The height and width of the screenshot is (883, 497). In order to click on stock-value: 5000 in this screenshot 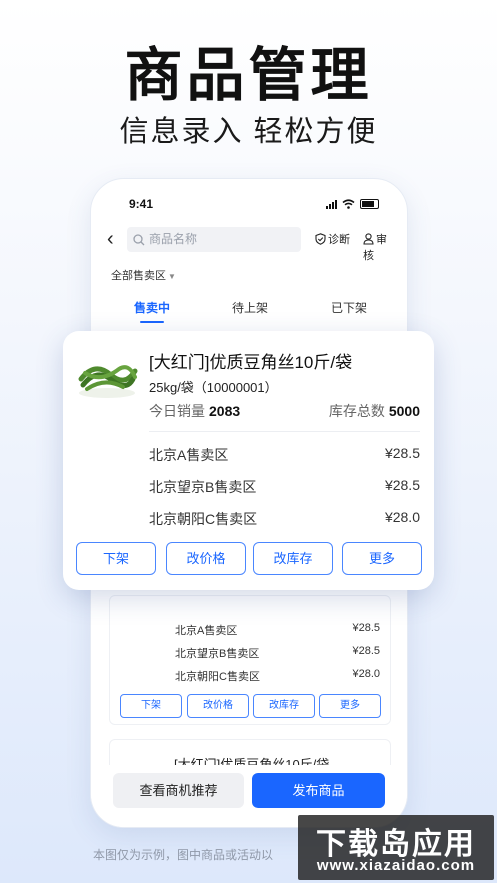, I will do `click(404, 411)`.